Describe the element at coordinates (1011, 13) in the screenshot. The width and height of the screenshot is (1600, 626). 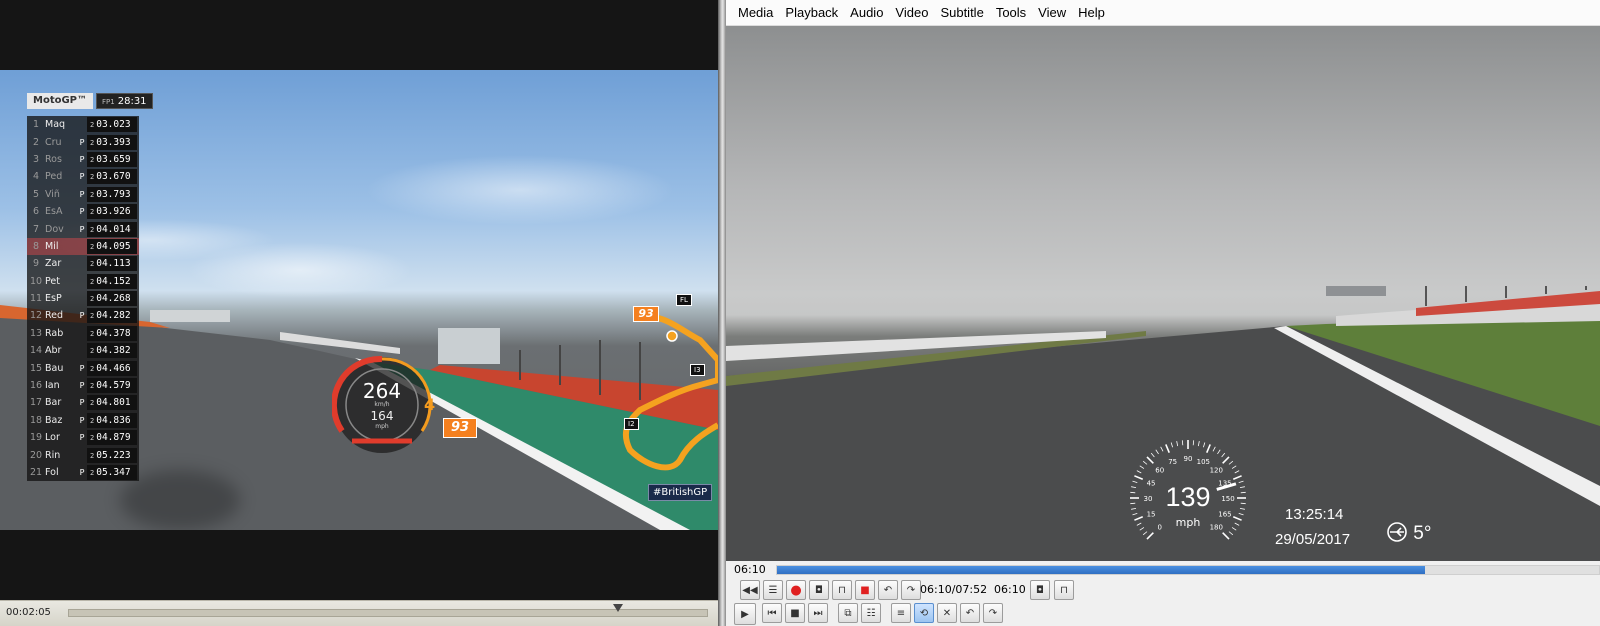
I see `menu-tools: Tools` at that location.